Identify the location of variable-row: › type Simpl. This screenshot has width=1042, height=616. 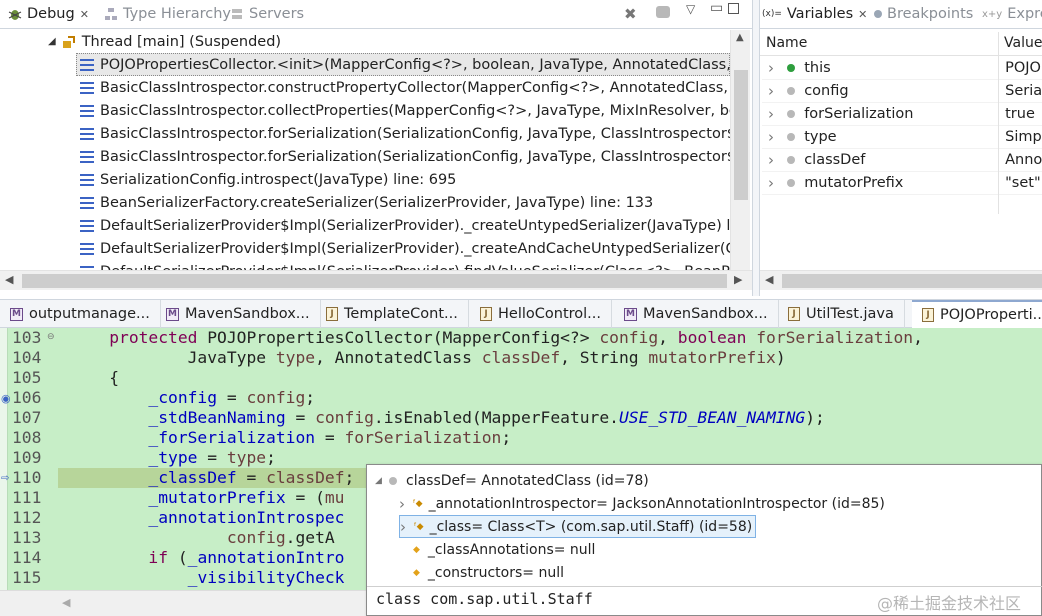
(902, 137).